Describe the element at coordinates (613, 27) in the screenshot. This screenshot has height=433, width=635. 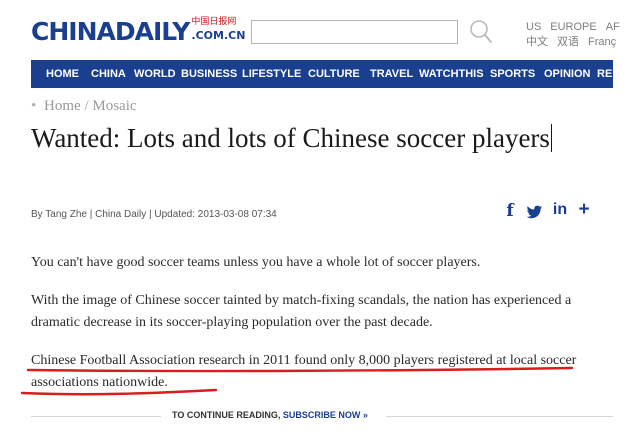
I see `edition-africa: AF` at that location.